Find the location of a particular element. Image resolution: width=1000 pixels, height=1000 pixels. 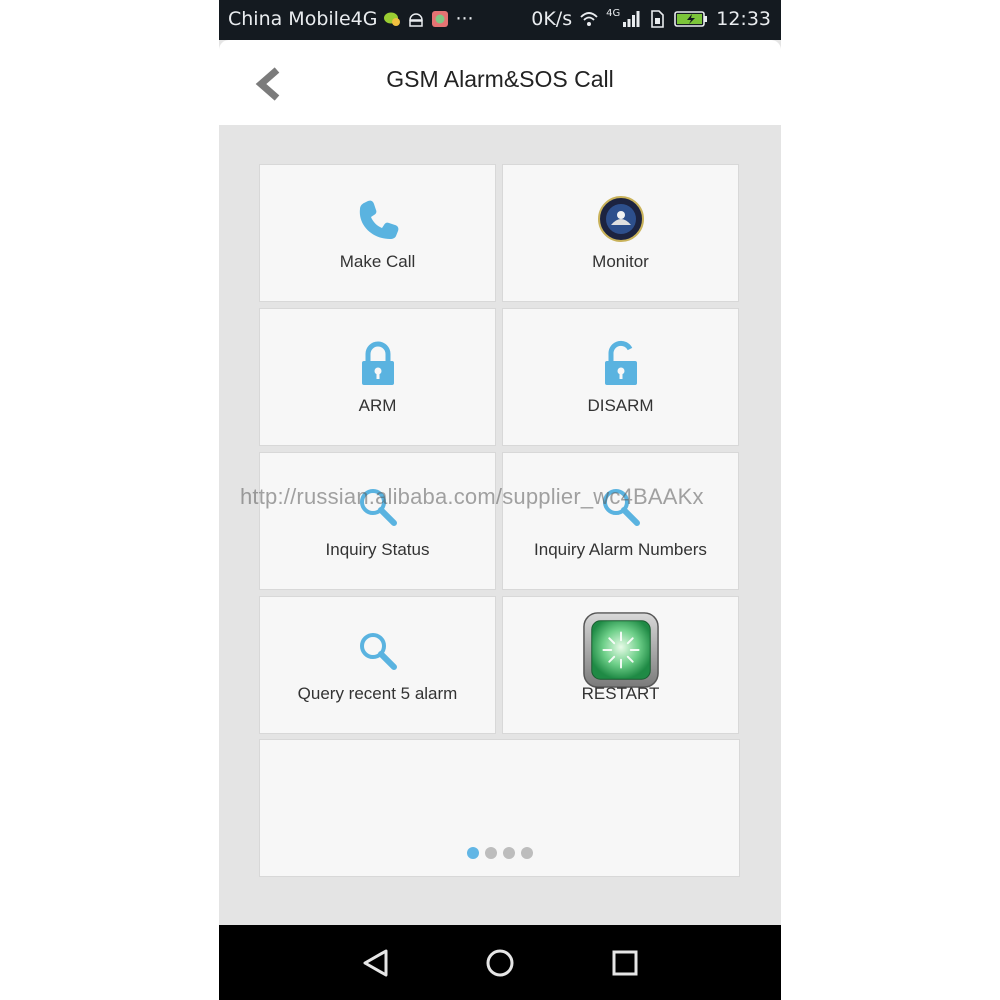

network-type: 4G is located at coordinates (613, 13).